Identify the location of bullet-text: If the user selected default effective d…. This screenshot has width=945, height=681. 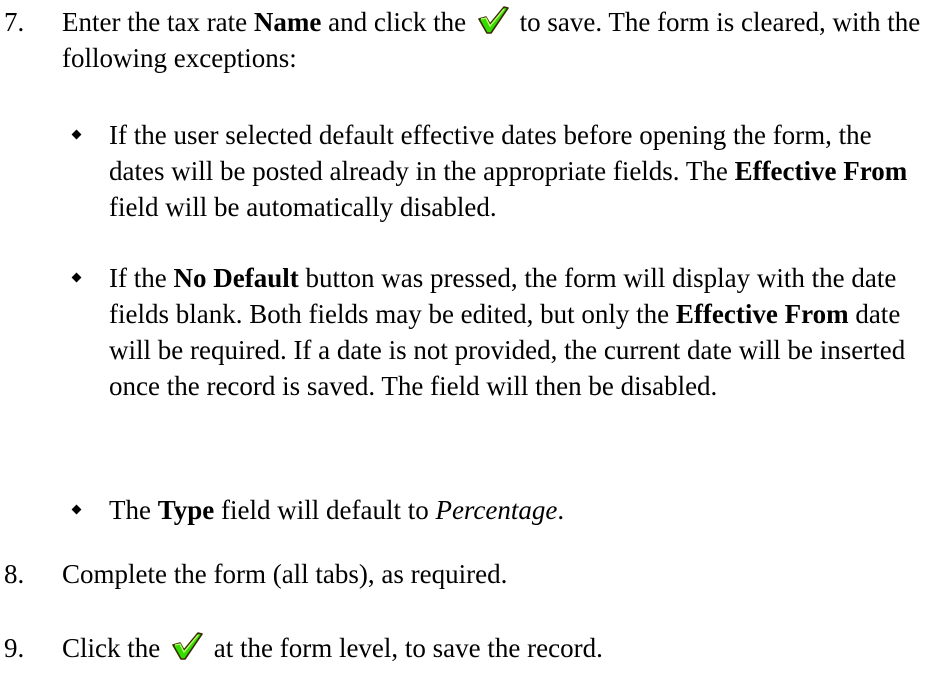
(508, 171).